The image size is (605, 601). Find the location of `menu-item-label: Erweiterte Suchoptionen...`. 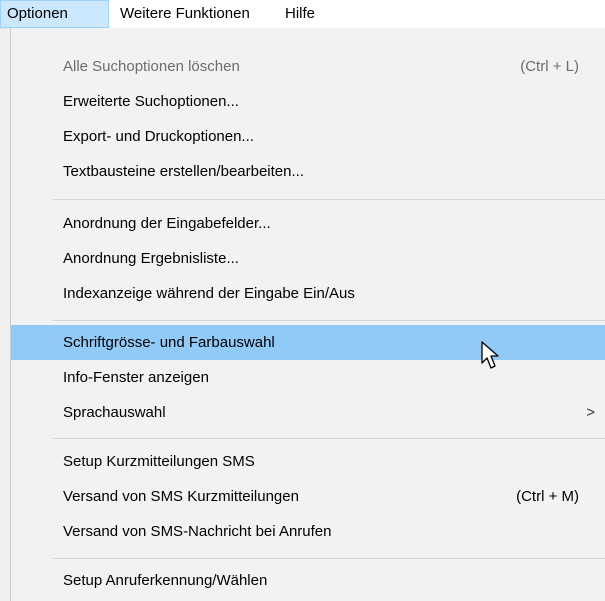

menu-item-label: Erweiterte Suchoptionen... is located at coordinates (151, 101).